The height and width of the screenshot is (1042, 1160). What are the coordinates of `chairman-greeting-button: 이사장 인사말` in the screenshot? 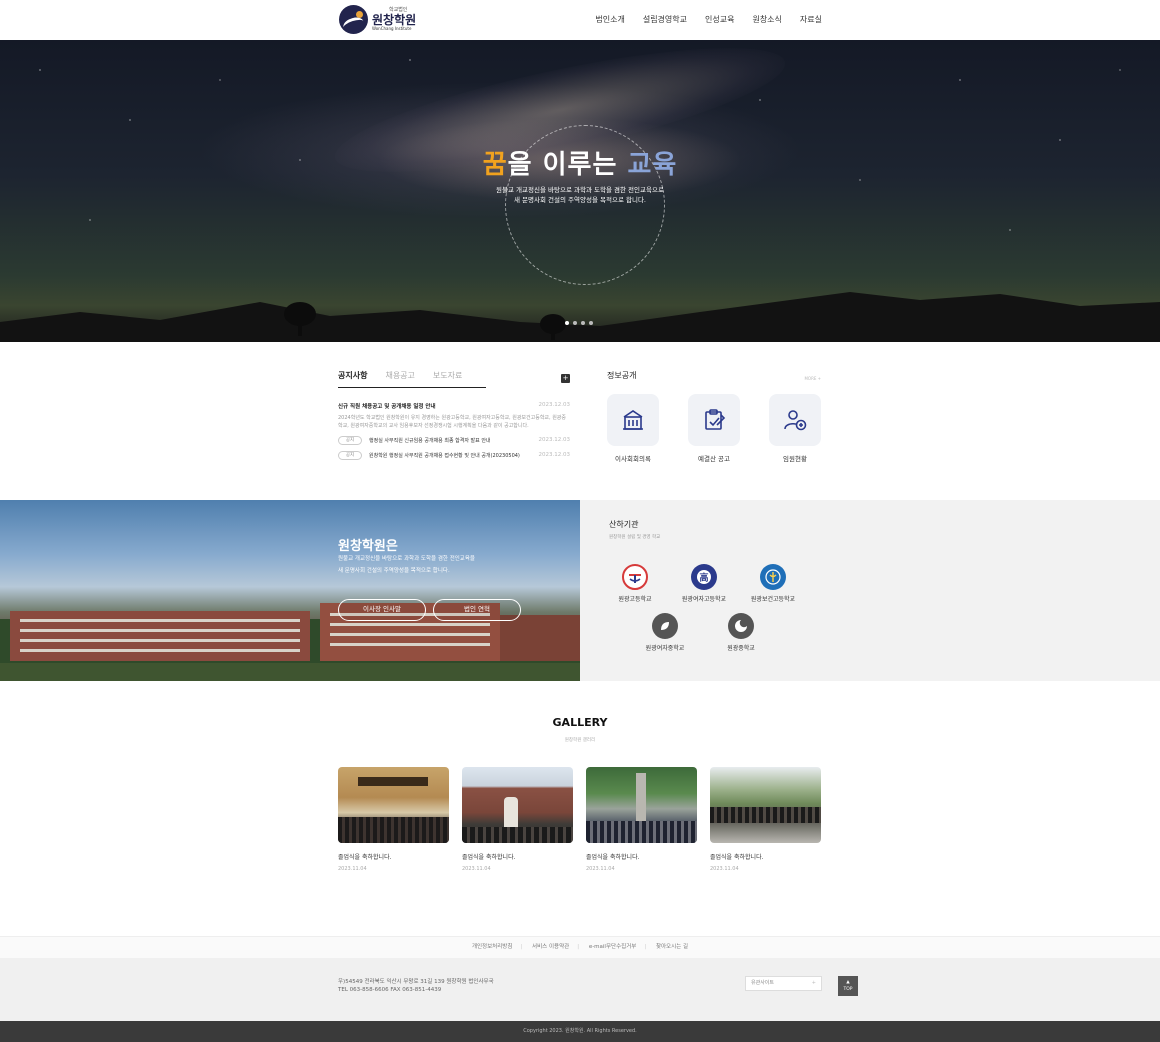 It's located at (382, 610).